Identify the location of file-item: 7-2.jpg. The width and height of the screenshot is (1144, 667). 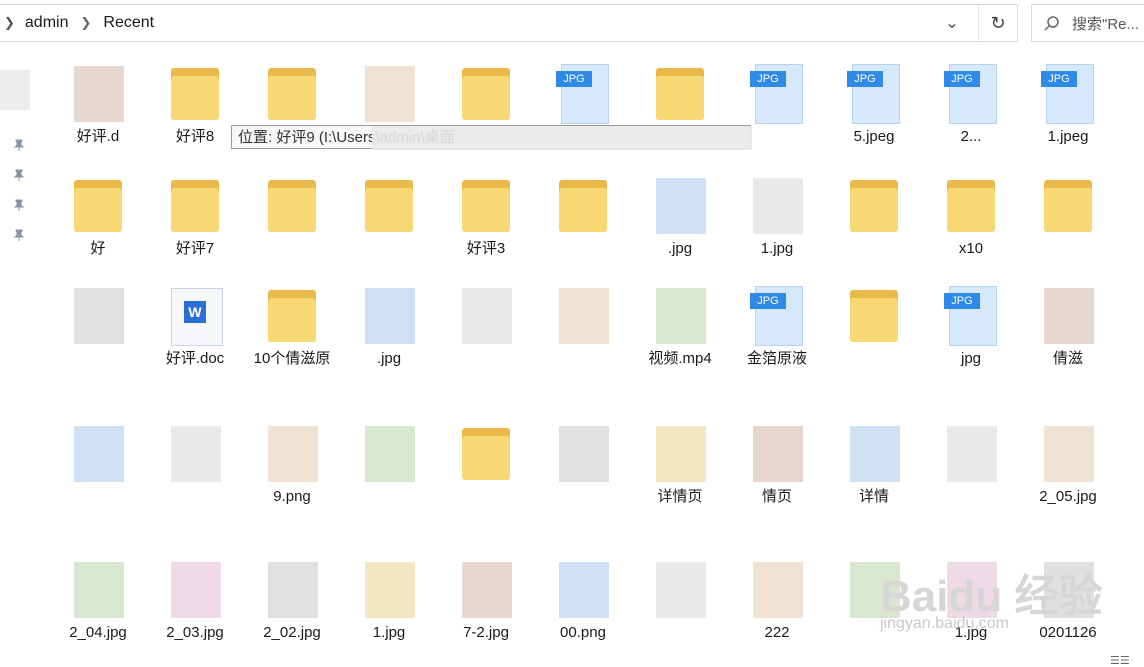
(486, 600).